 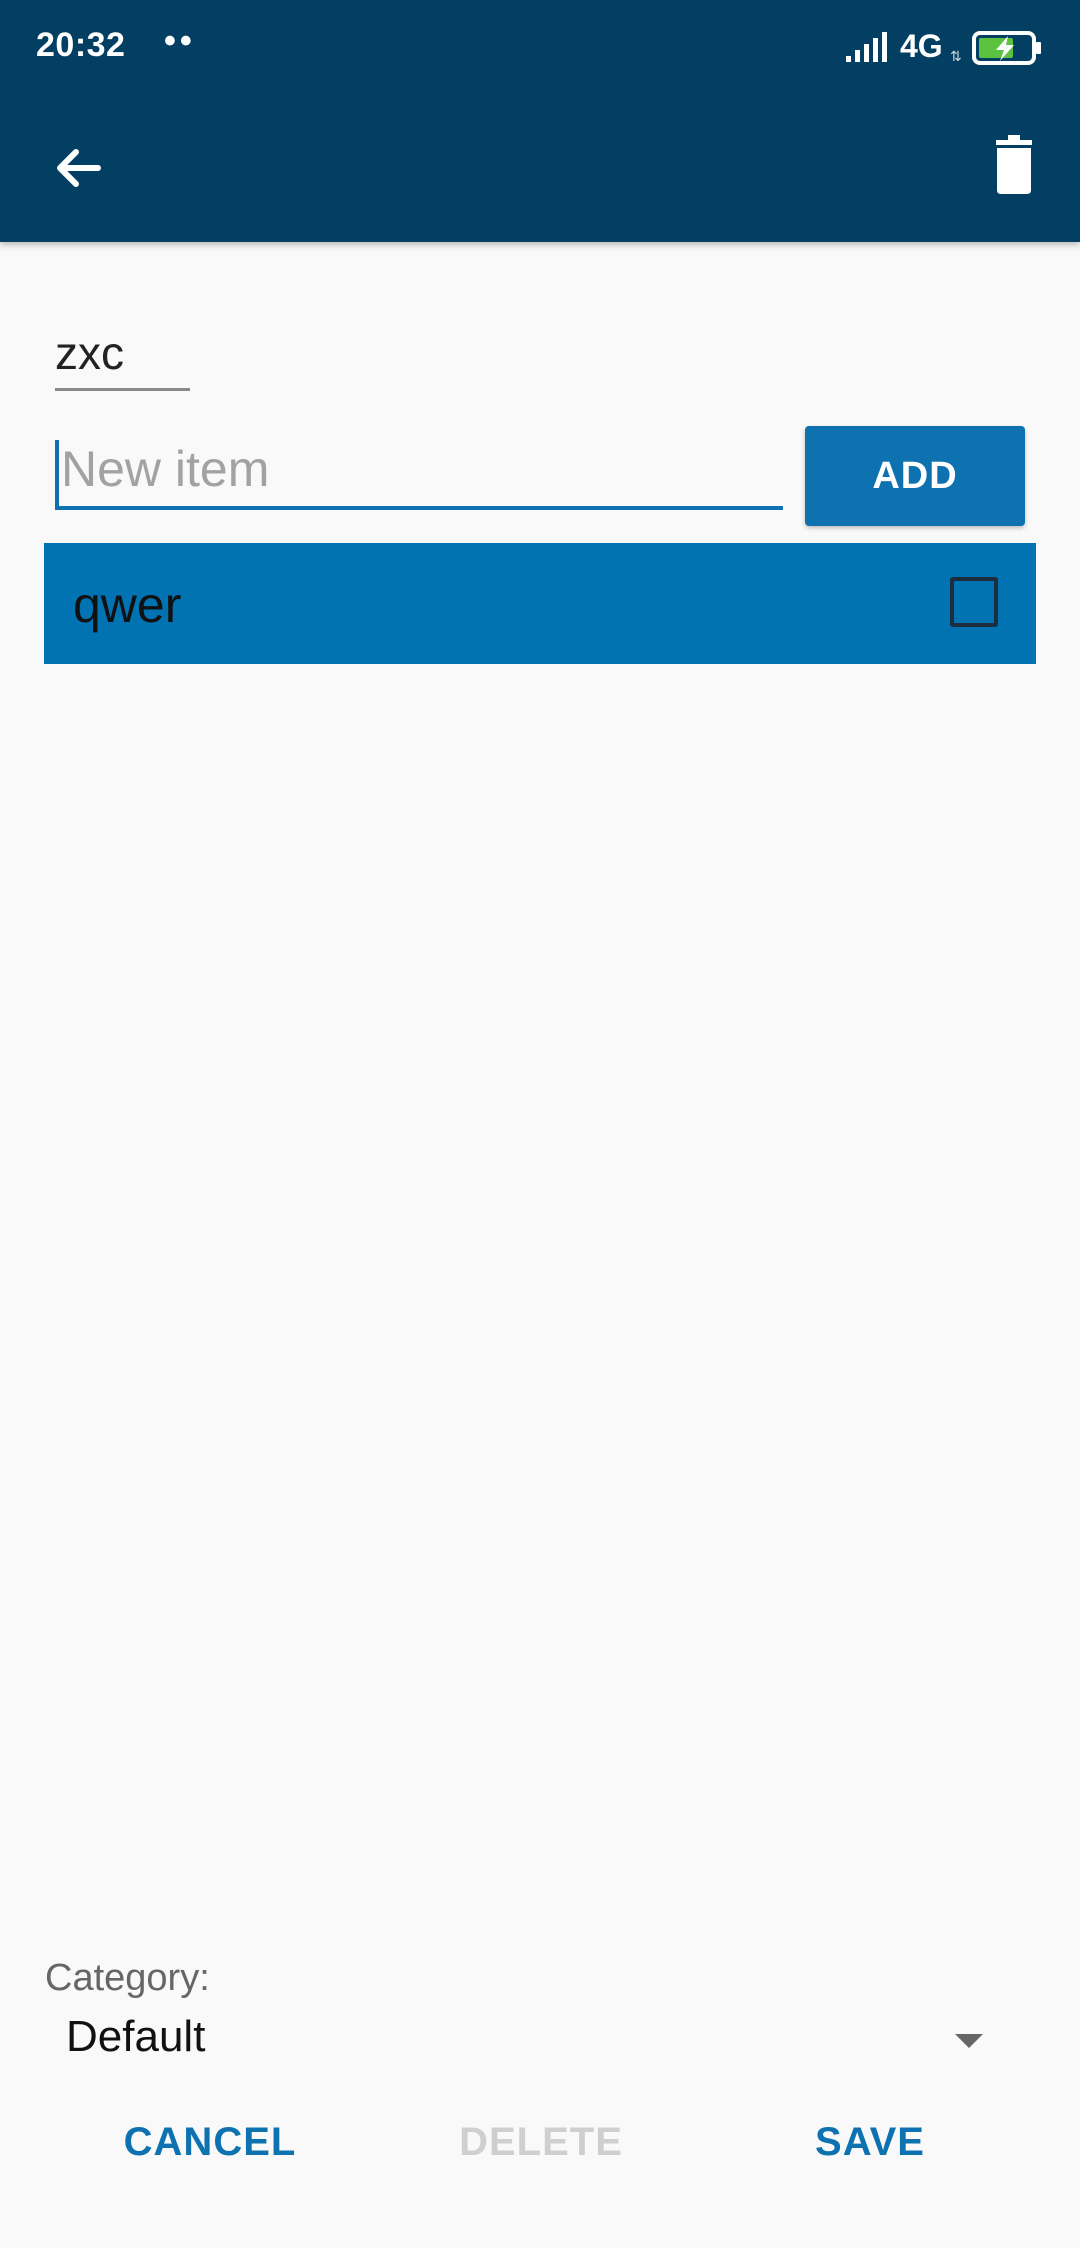 I want to click on arrow-back-icon, so click(x=79, y=168).